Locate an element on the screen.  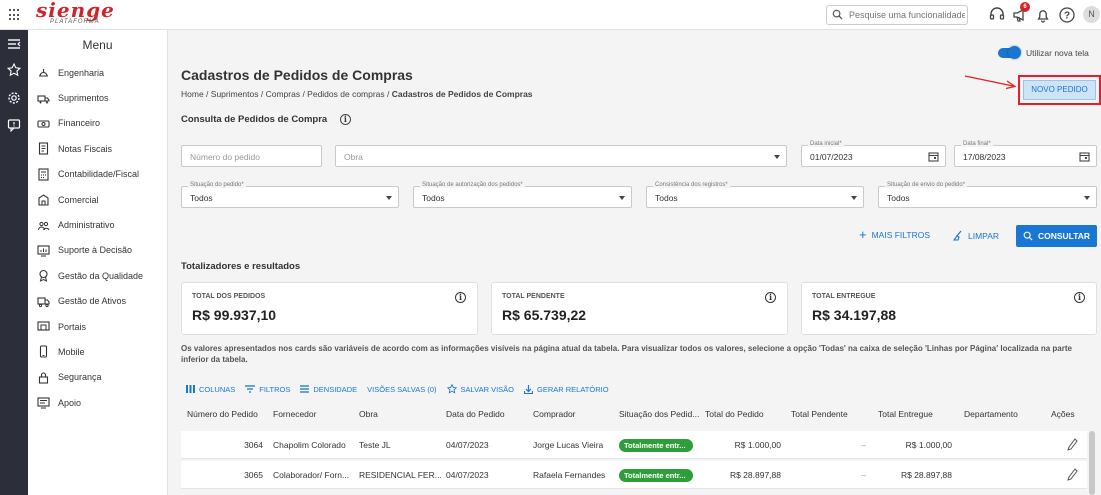
menu-item-apoio: Apoio is located at coordinates (97, 402).